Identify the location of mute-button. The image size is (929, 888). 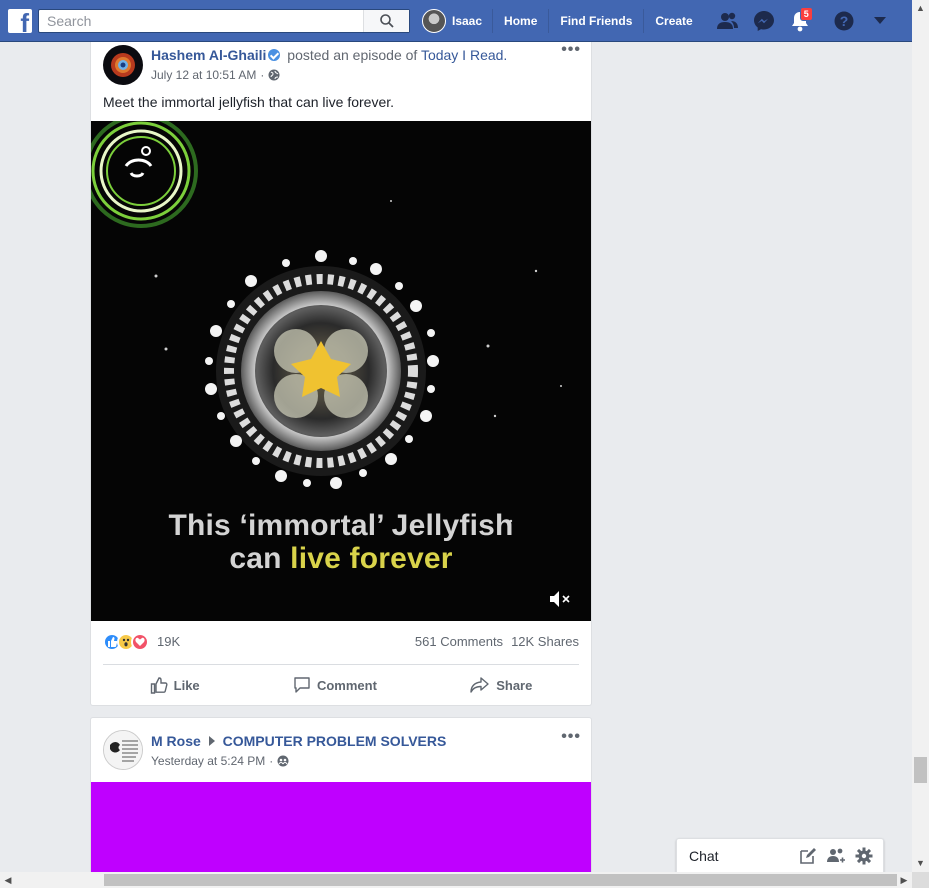
(561, 599).